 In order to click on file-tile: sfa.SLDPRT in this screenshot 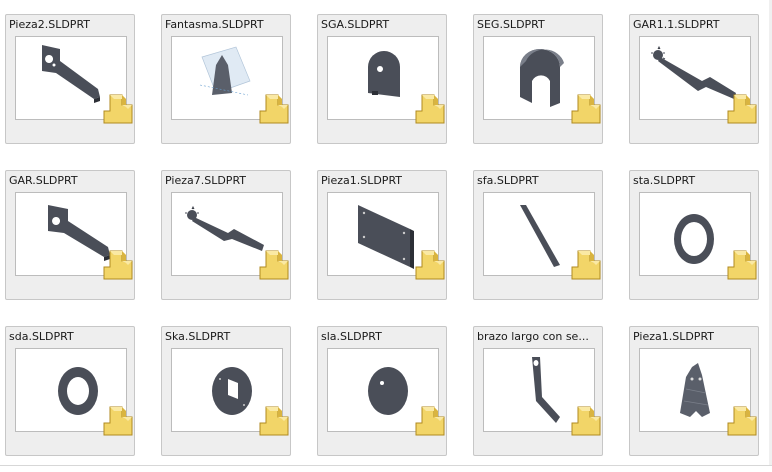, I will do `click(538, 235)`.